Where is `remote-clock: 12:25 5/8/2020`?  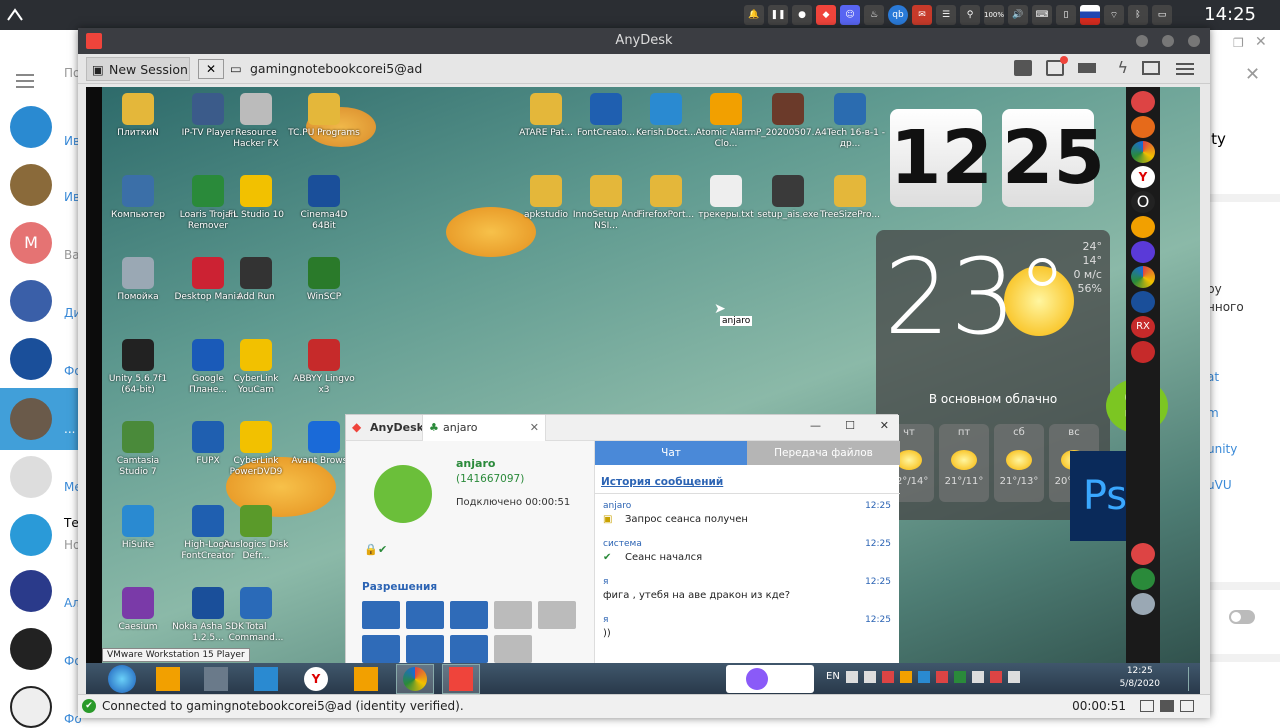
remote-clock: 12:25 5/8/2020 is located at coordinates (1140, 678).